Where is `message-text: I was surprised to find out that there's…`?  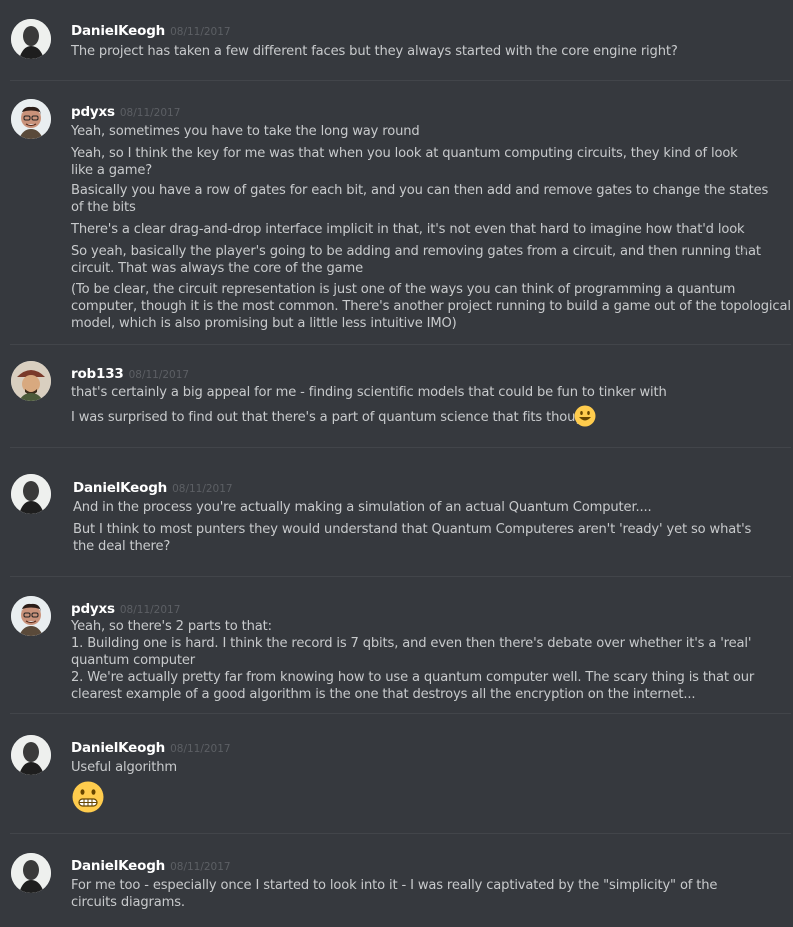 message-text: I was surprised to find out that there's… is located at coordinates (331, 417).